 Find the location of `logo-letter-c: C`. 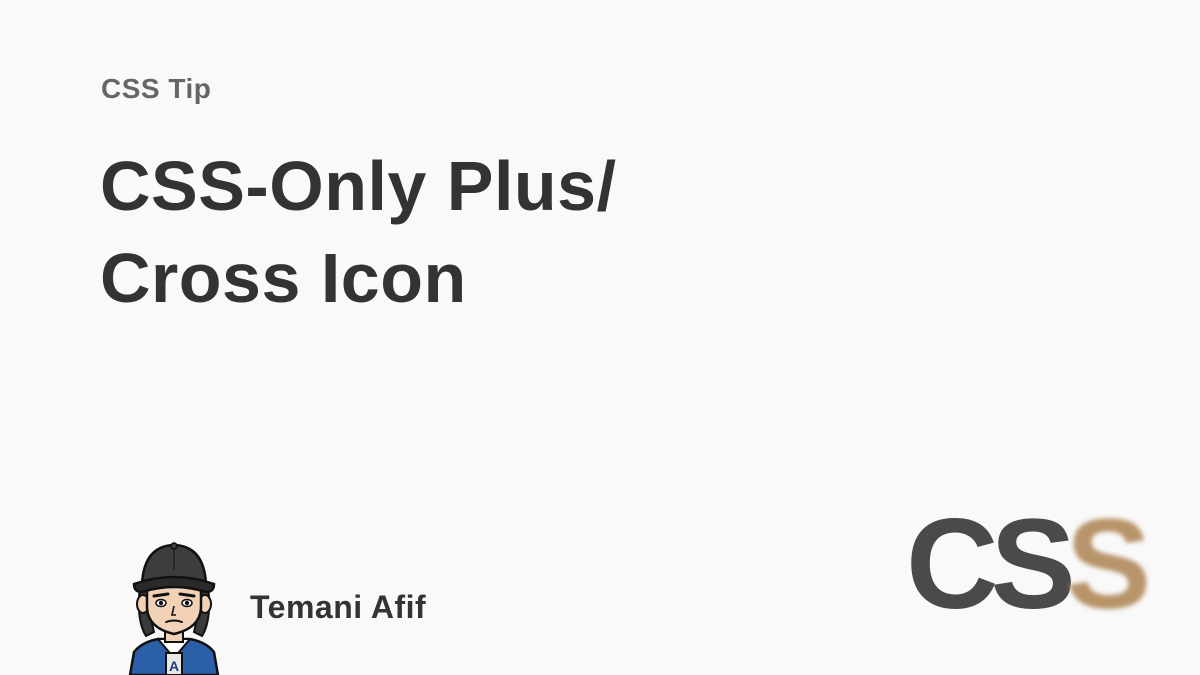

logo-letter-c: C is located at coordinates (952, 564).